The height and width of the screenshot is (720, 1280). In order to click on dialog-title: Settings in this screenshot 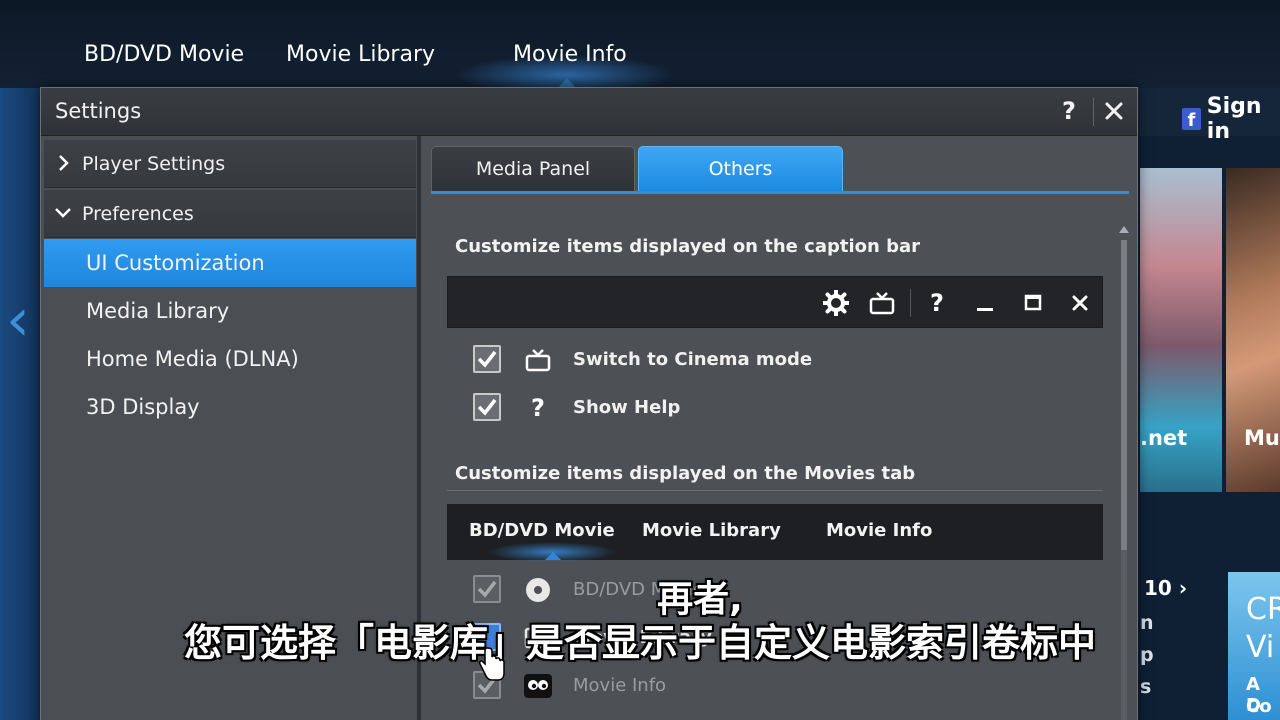, I will do `click(98, 111)`.